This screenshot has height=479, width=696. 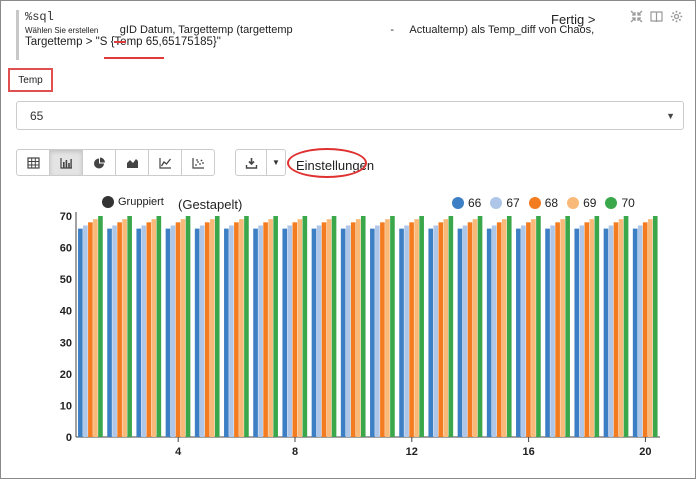 What do you see at coordinates (66, 312) in the screenshot?
I see `y-tick-label: 40` at bounding box center [66, 312].